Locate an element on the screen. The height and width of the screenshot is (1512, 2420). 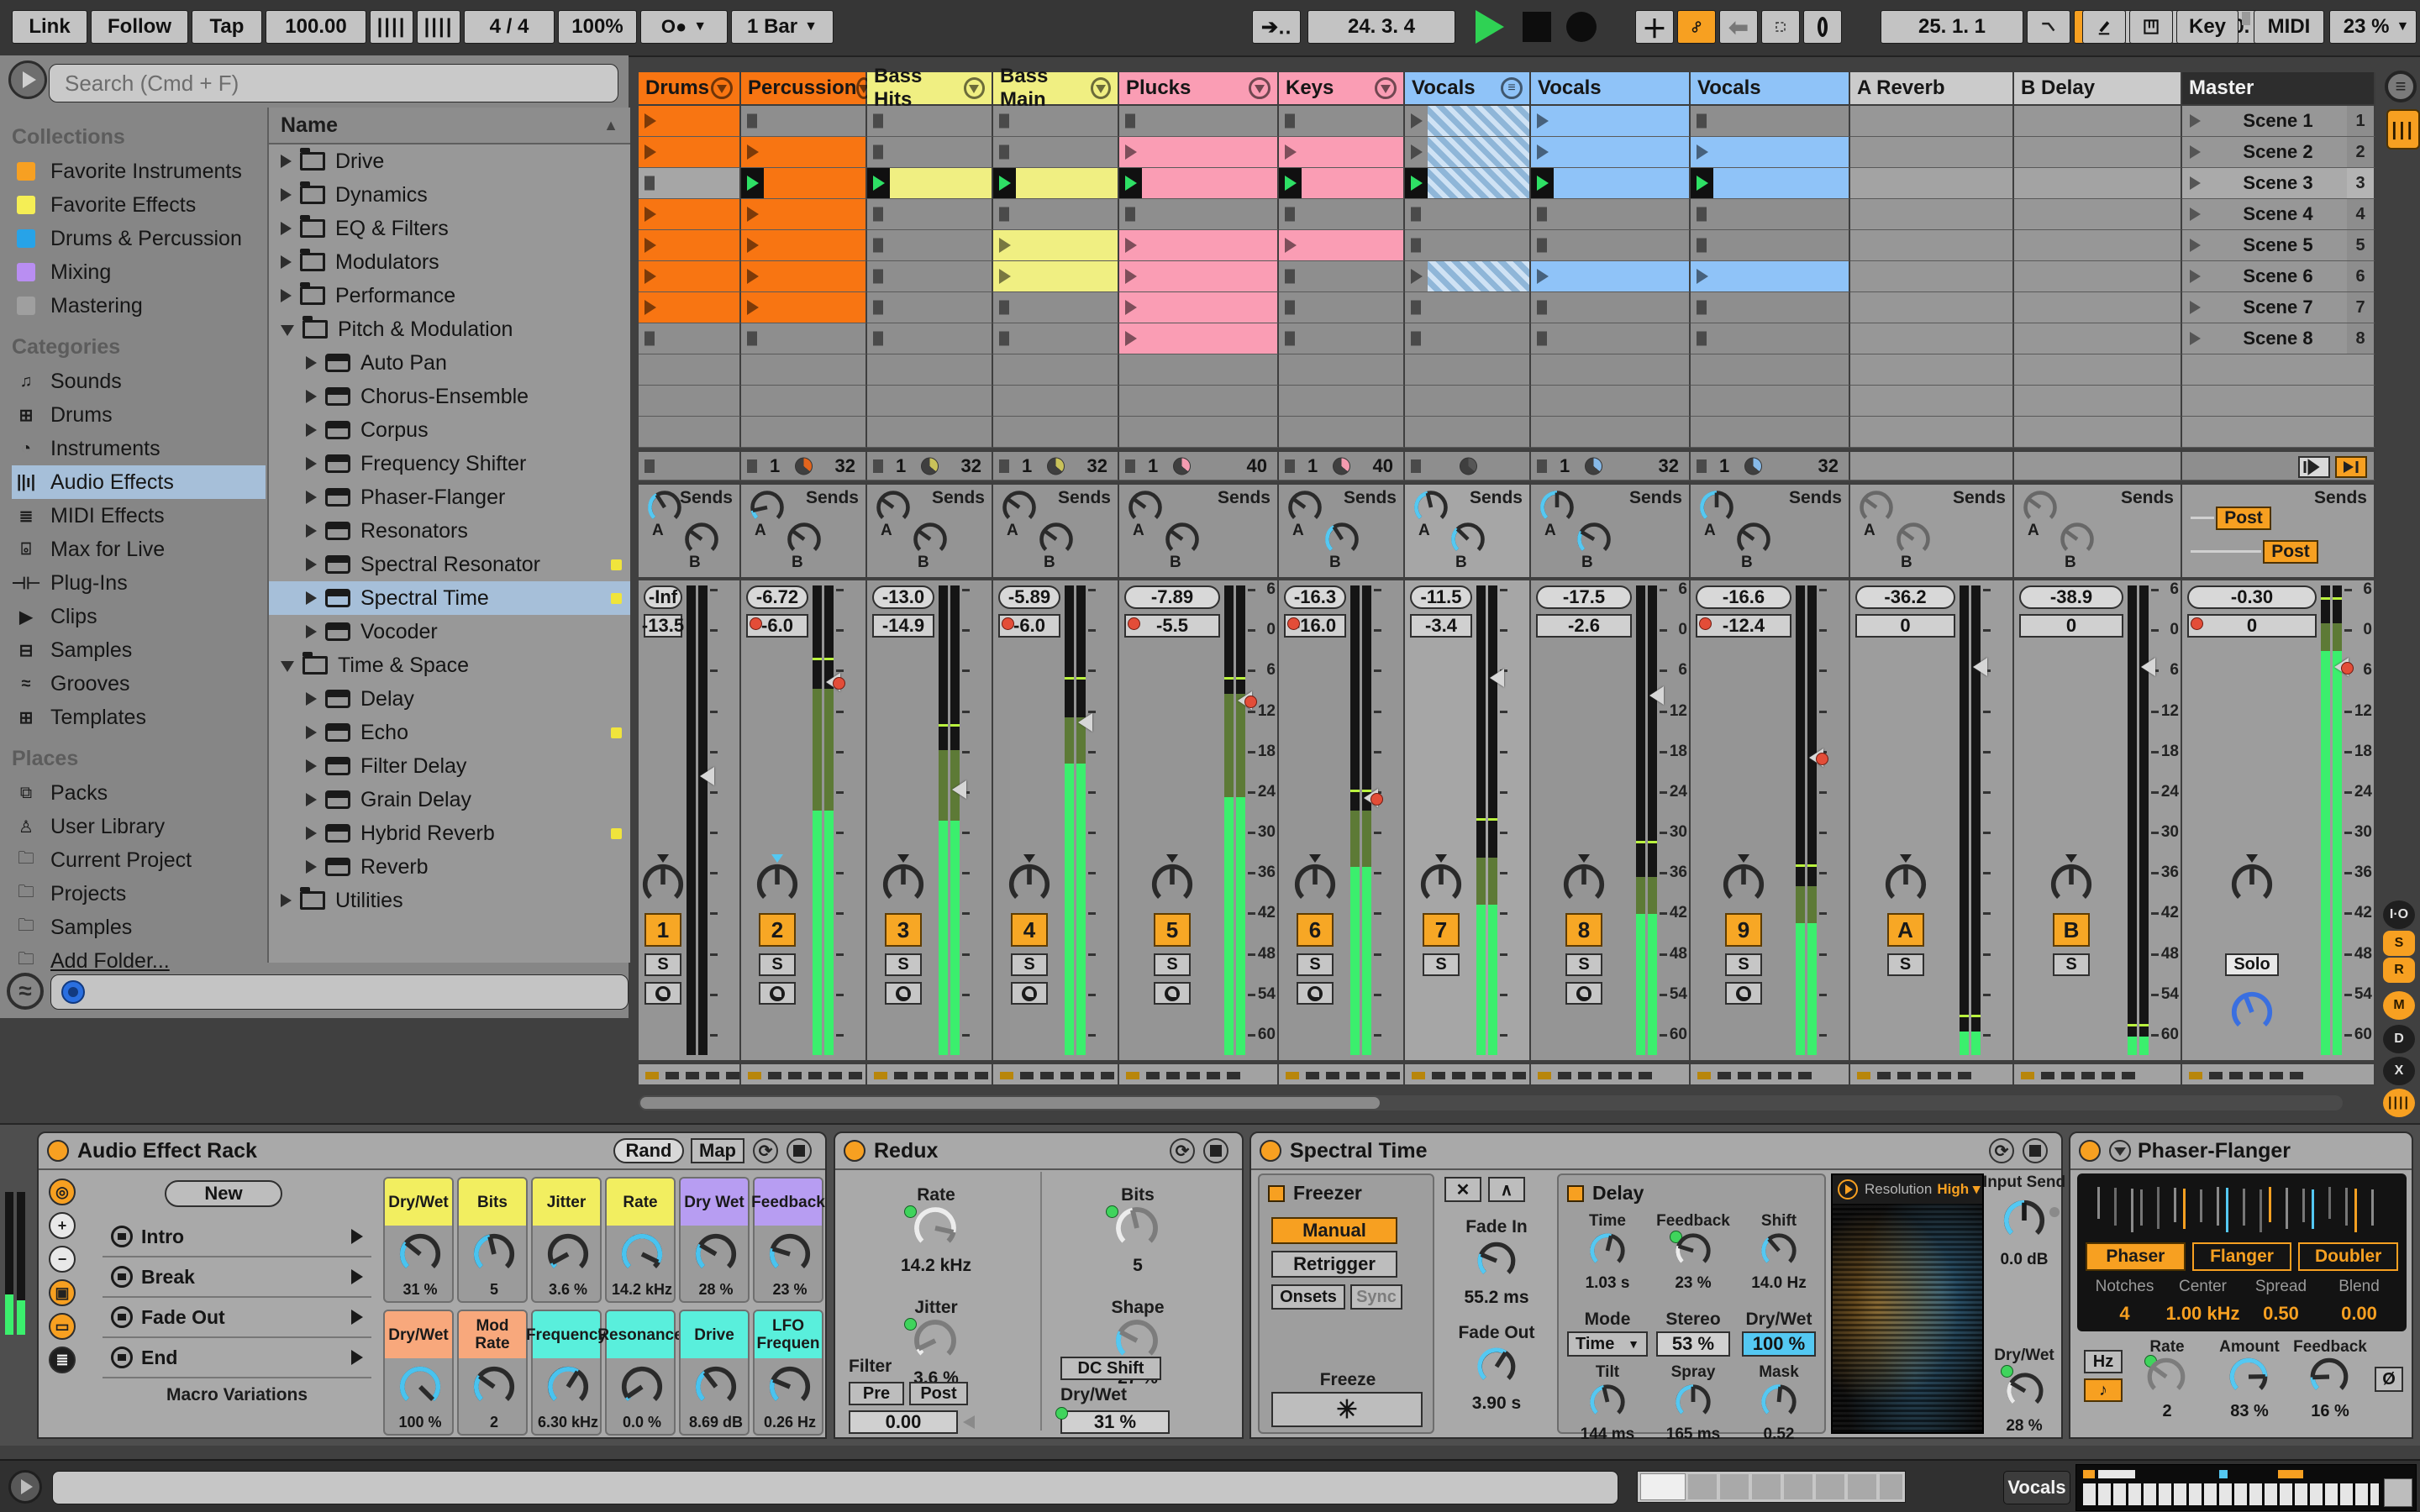
macro-12-lfo-frequen: LFO Frequen 0.26 Hz is located at coordinates (788, 1373).